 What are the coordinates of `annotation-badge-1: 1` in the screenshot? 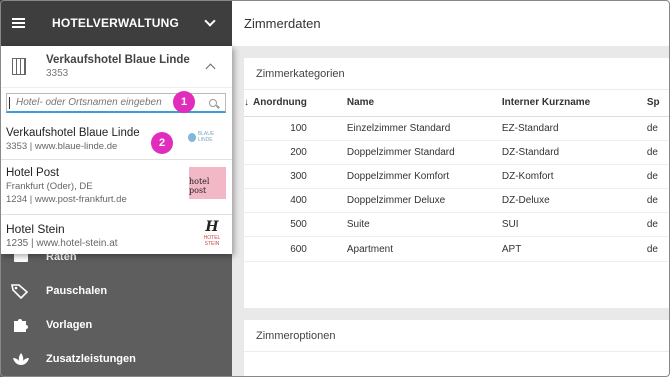 It's located at (184, 102).